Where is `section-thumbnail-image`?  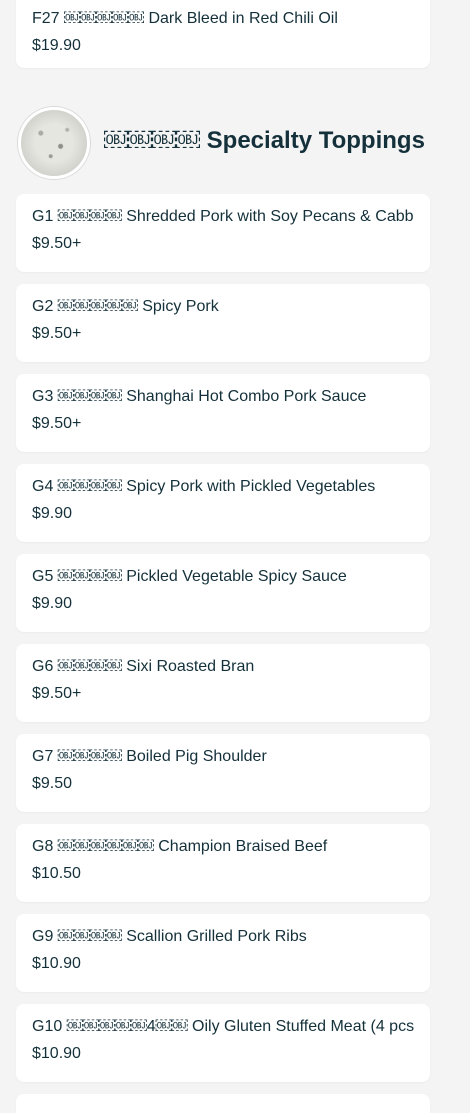
section-thumbnail-image is located at coordinates (54, 143).